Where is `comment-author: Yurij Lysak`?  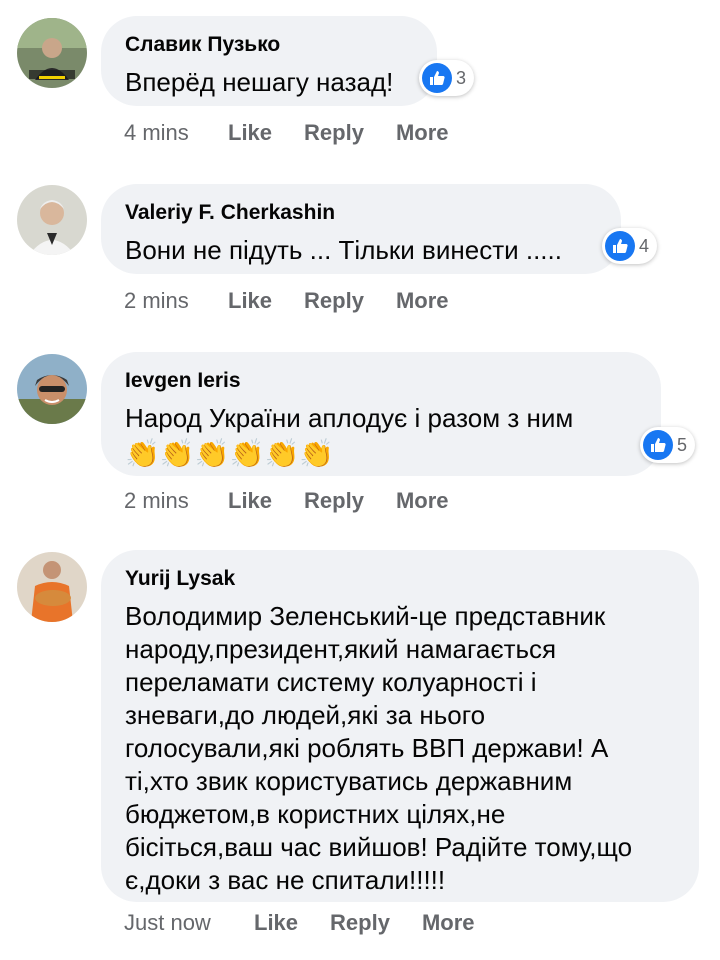 comment-author: Yurij Lysak is located at coordinates (400, 579).